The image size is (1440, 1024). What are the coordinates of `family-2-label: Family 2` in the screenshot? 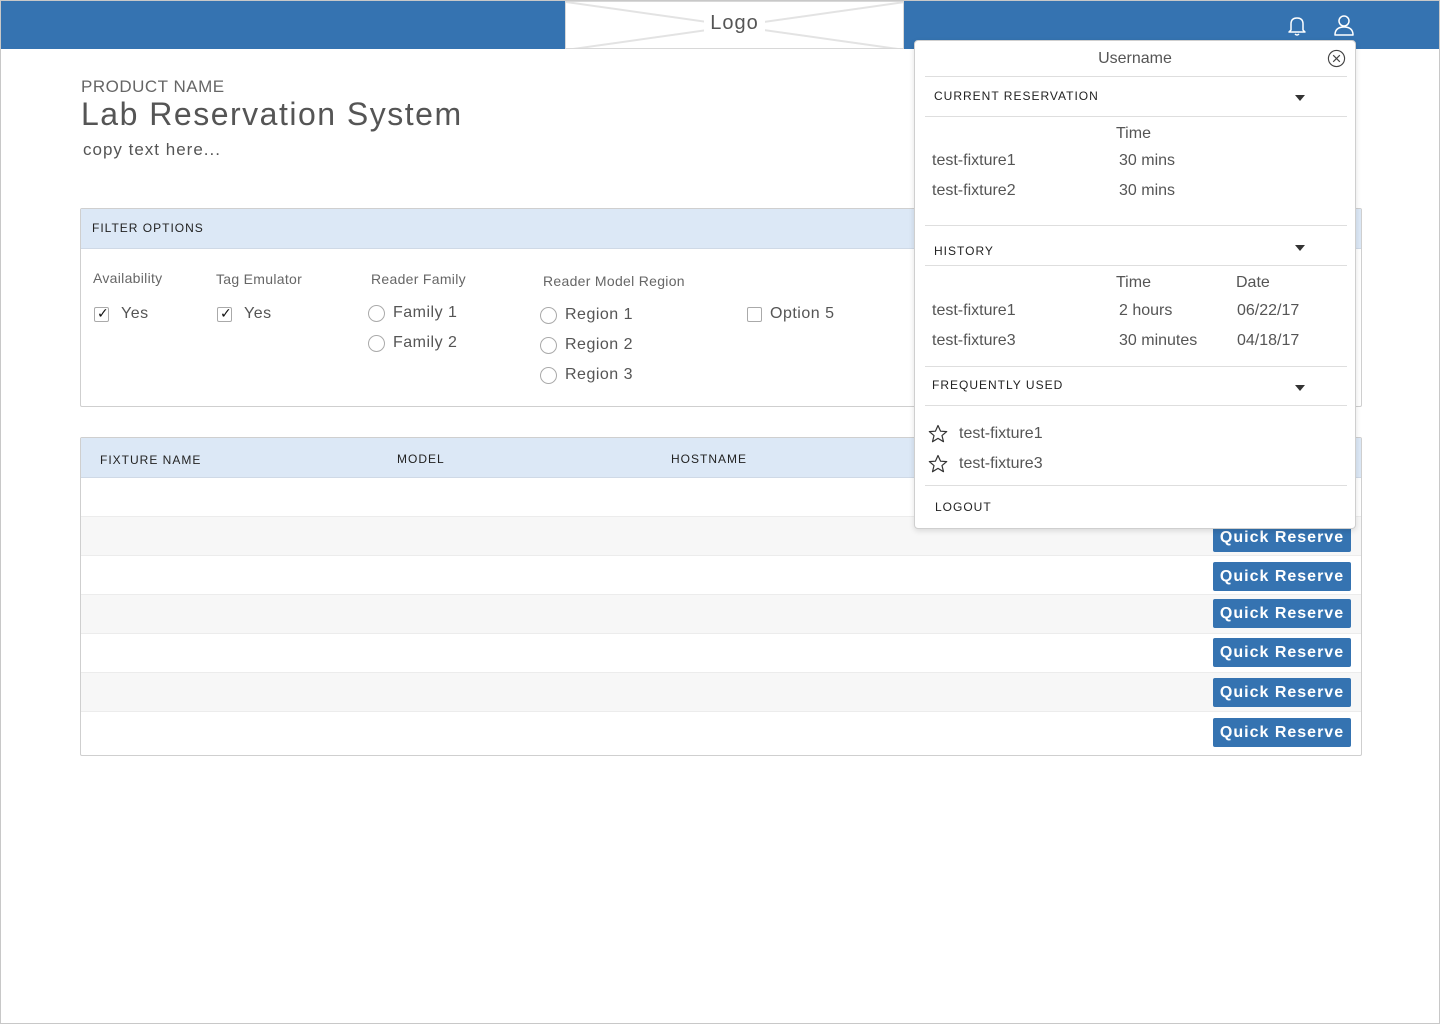 It's located at (425, 342).